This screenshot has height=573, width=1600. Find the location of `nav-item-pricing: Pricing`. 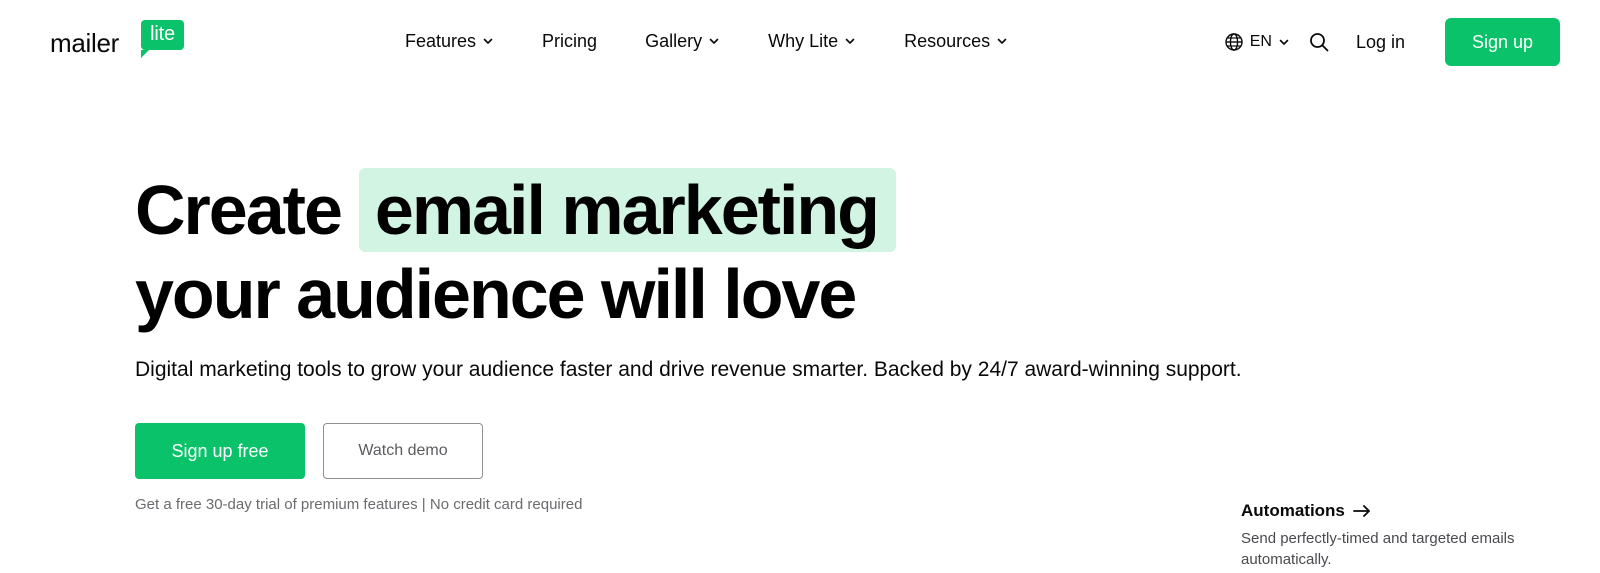

nav-item-pricing: Pricing is located at coordinates (569, 41).